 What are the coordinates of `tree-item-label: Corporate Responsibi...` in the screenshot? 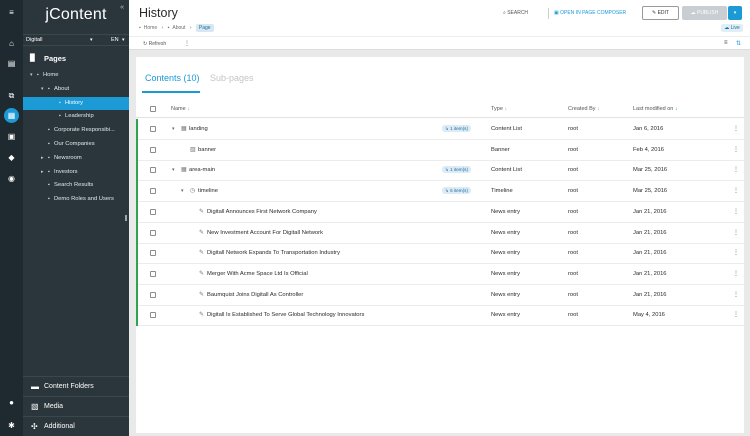 It's located at (84, 130).